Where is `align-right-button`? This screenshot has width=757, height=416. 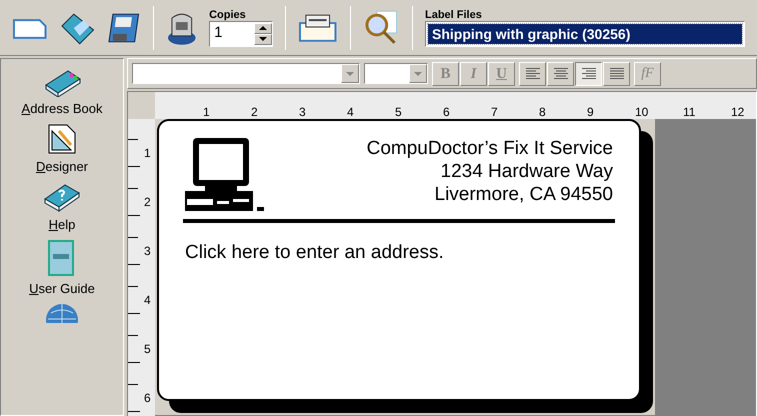 align-right-button is located at coordinates (588, 74).